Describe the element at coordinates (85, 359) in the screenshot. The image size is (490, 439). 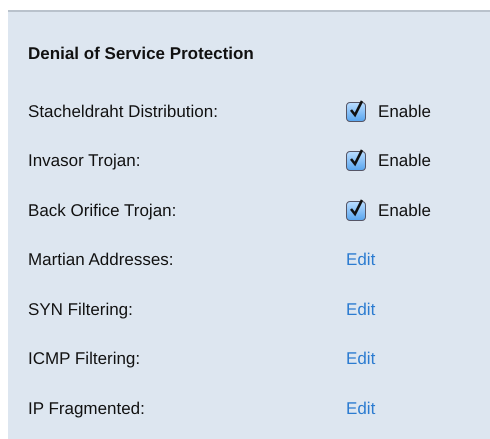
I see `field-label: ICMP Filtering:` at that location.